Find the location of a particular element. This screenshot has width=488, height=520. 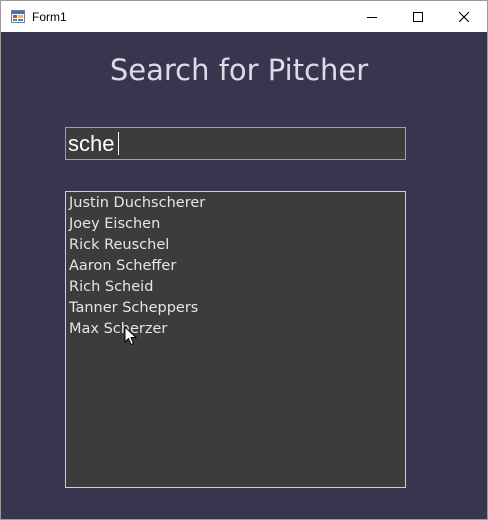

close-icon is located at coordinates (464, 16).